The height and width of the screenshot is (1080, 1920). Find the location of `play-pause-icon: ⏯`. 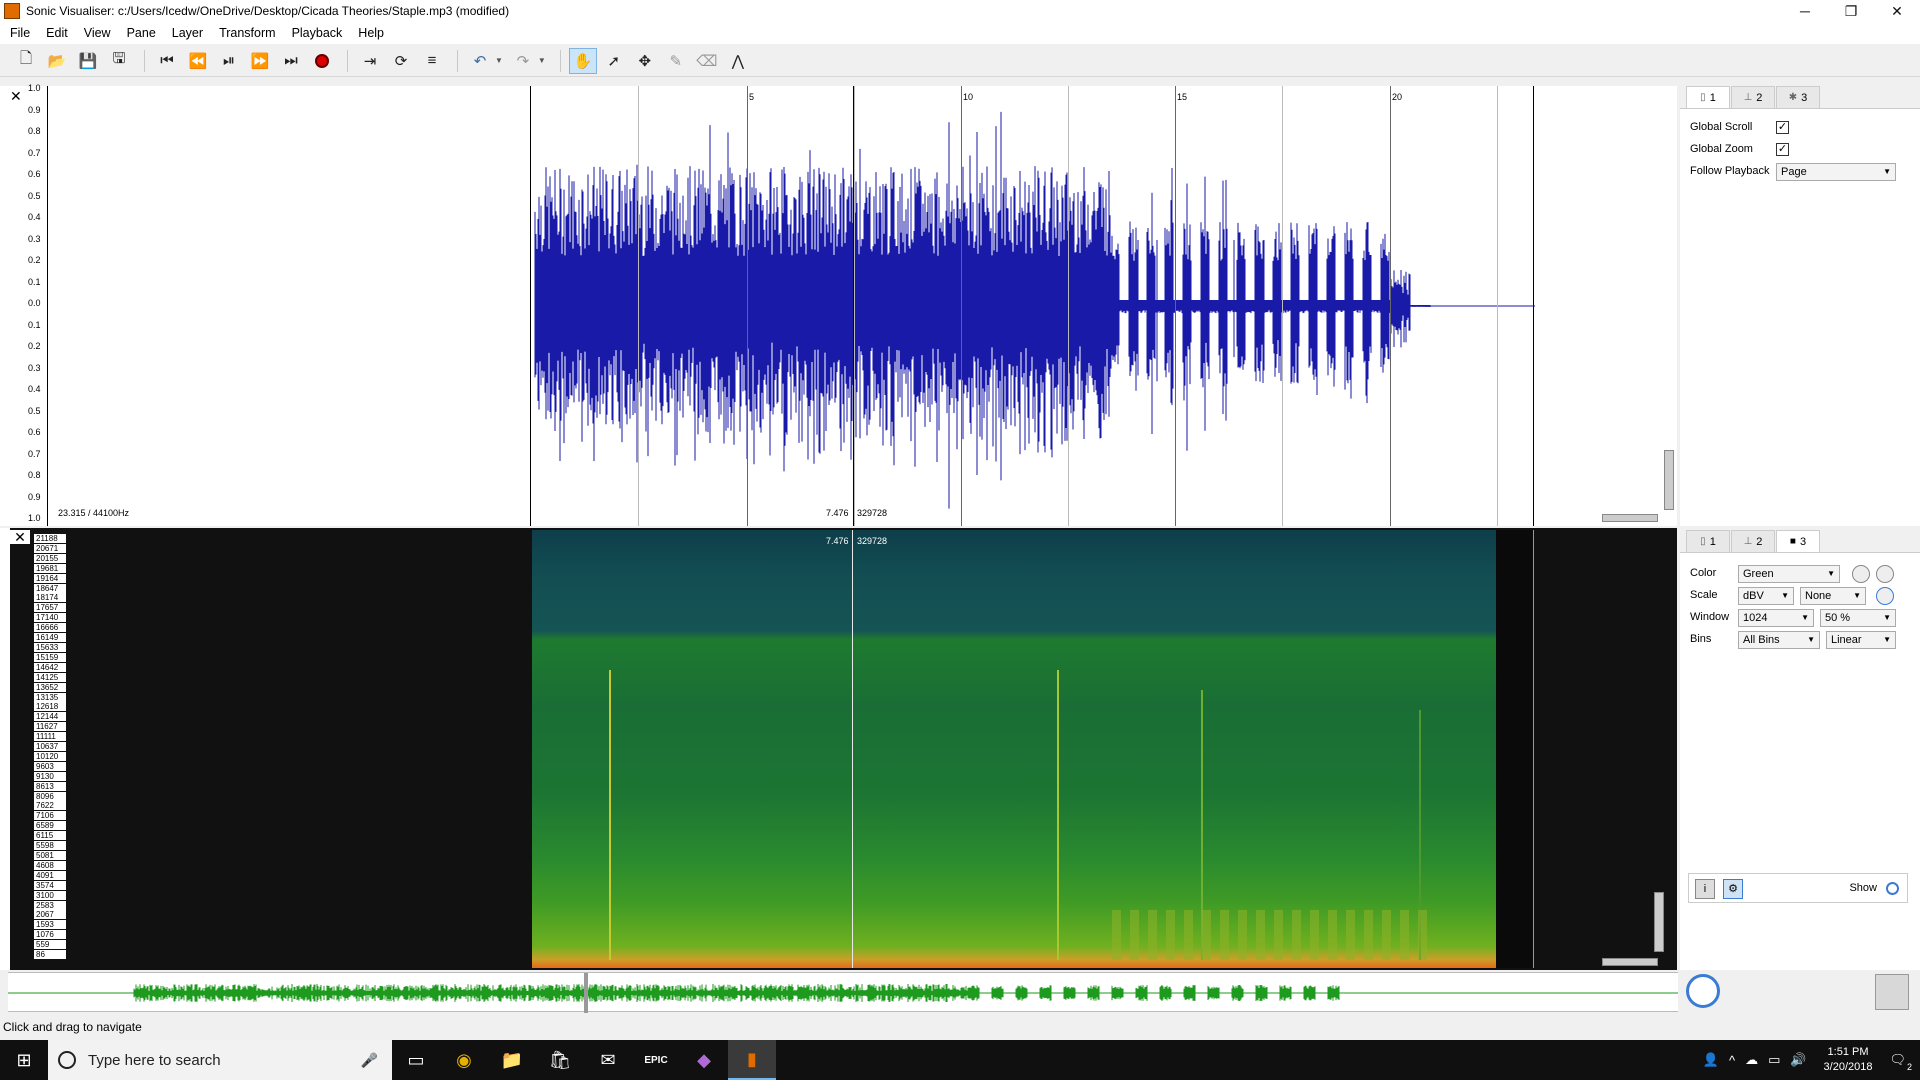

play-pause-icon: ⏯ is located at coordinates (229, 61).